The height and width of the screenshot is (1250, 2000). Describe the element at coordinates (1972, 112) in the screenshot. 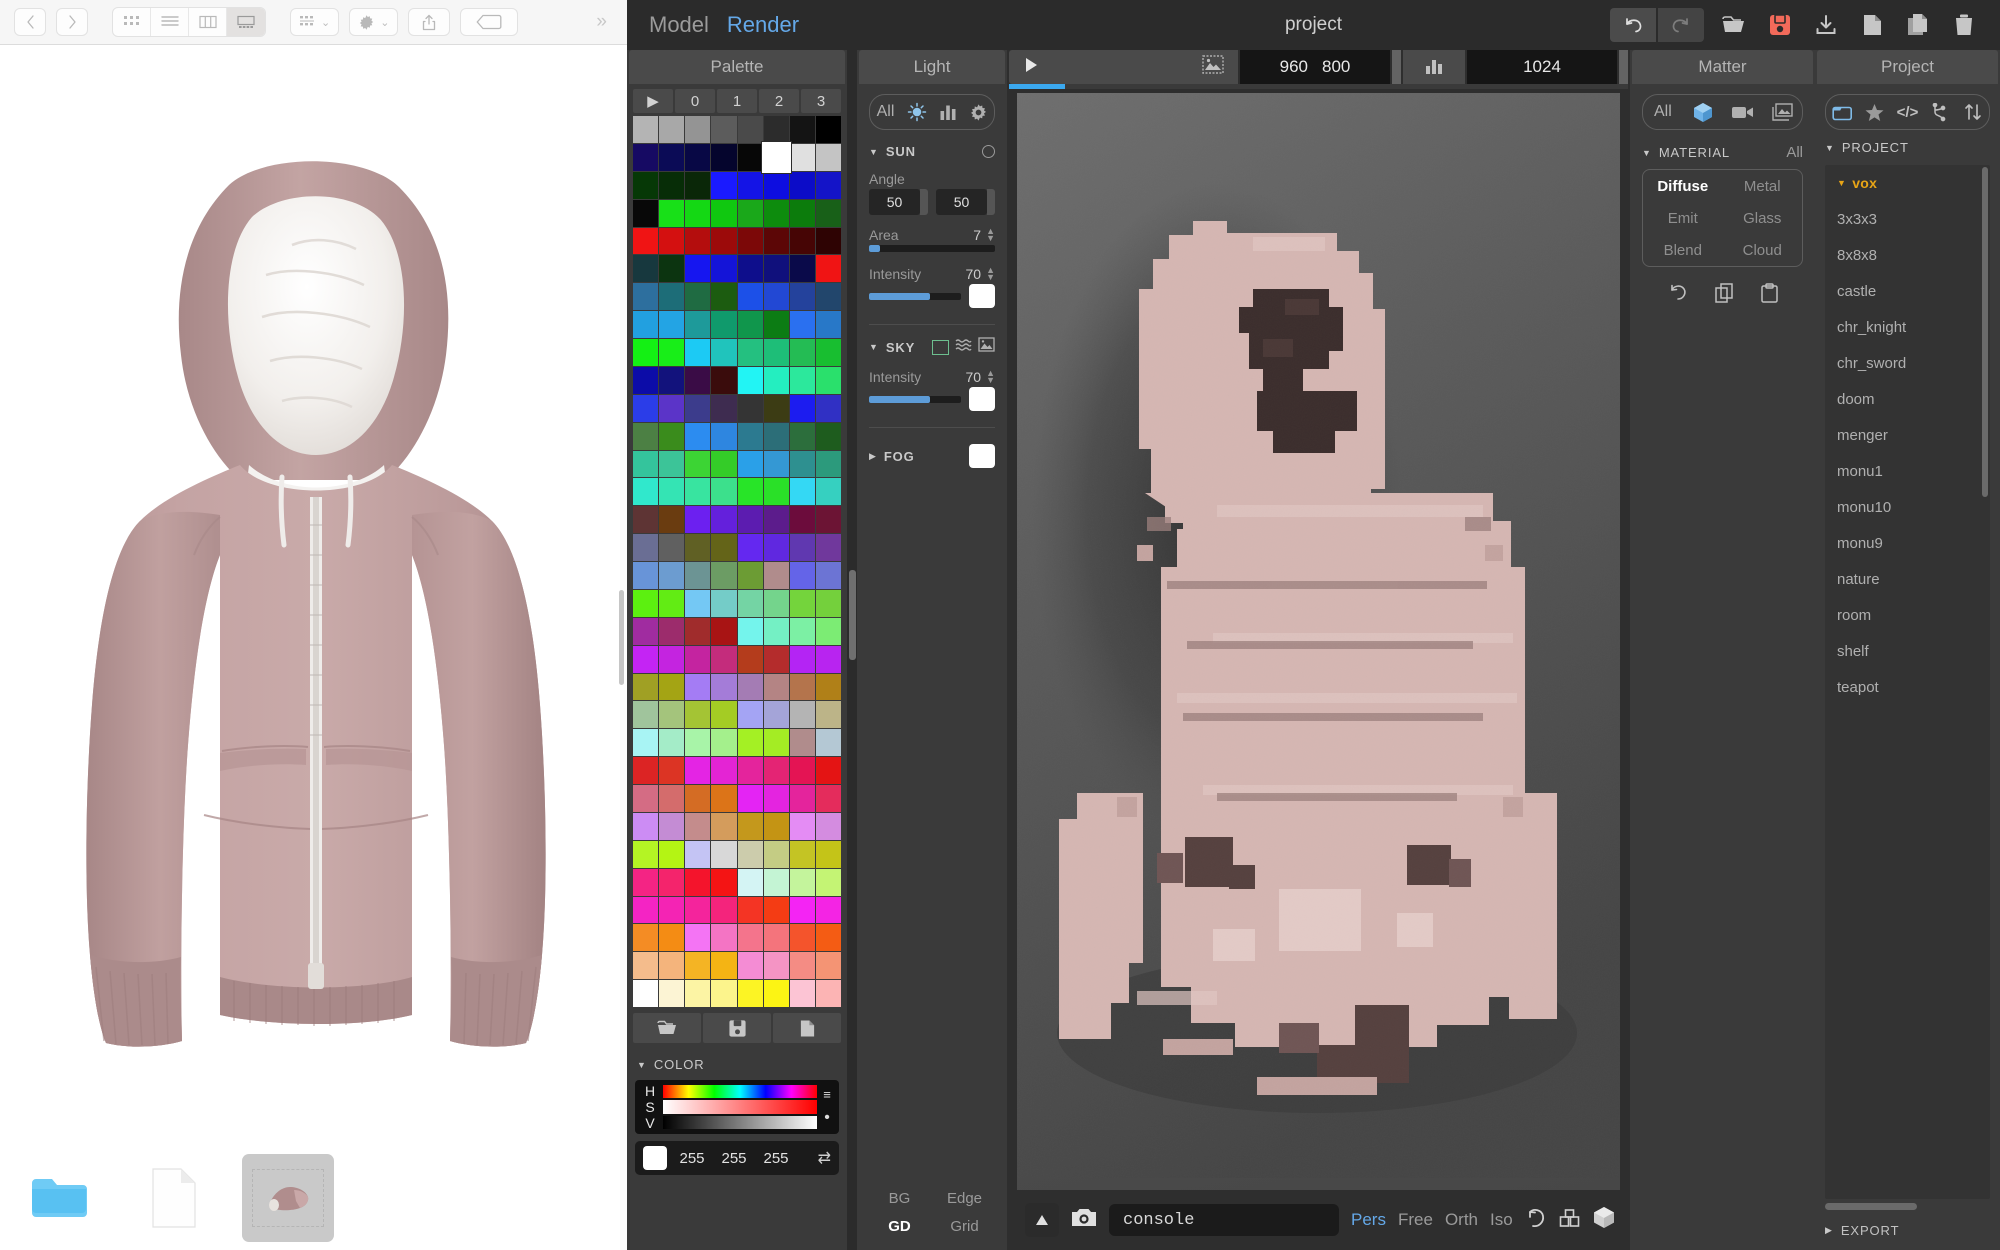

I see `sort-icon` at that location.